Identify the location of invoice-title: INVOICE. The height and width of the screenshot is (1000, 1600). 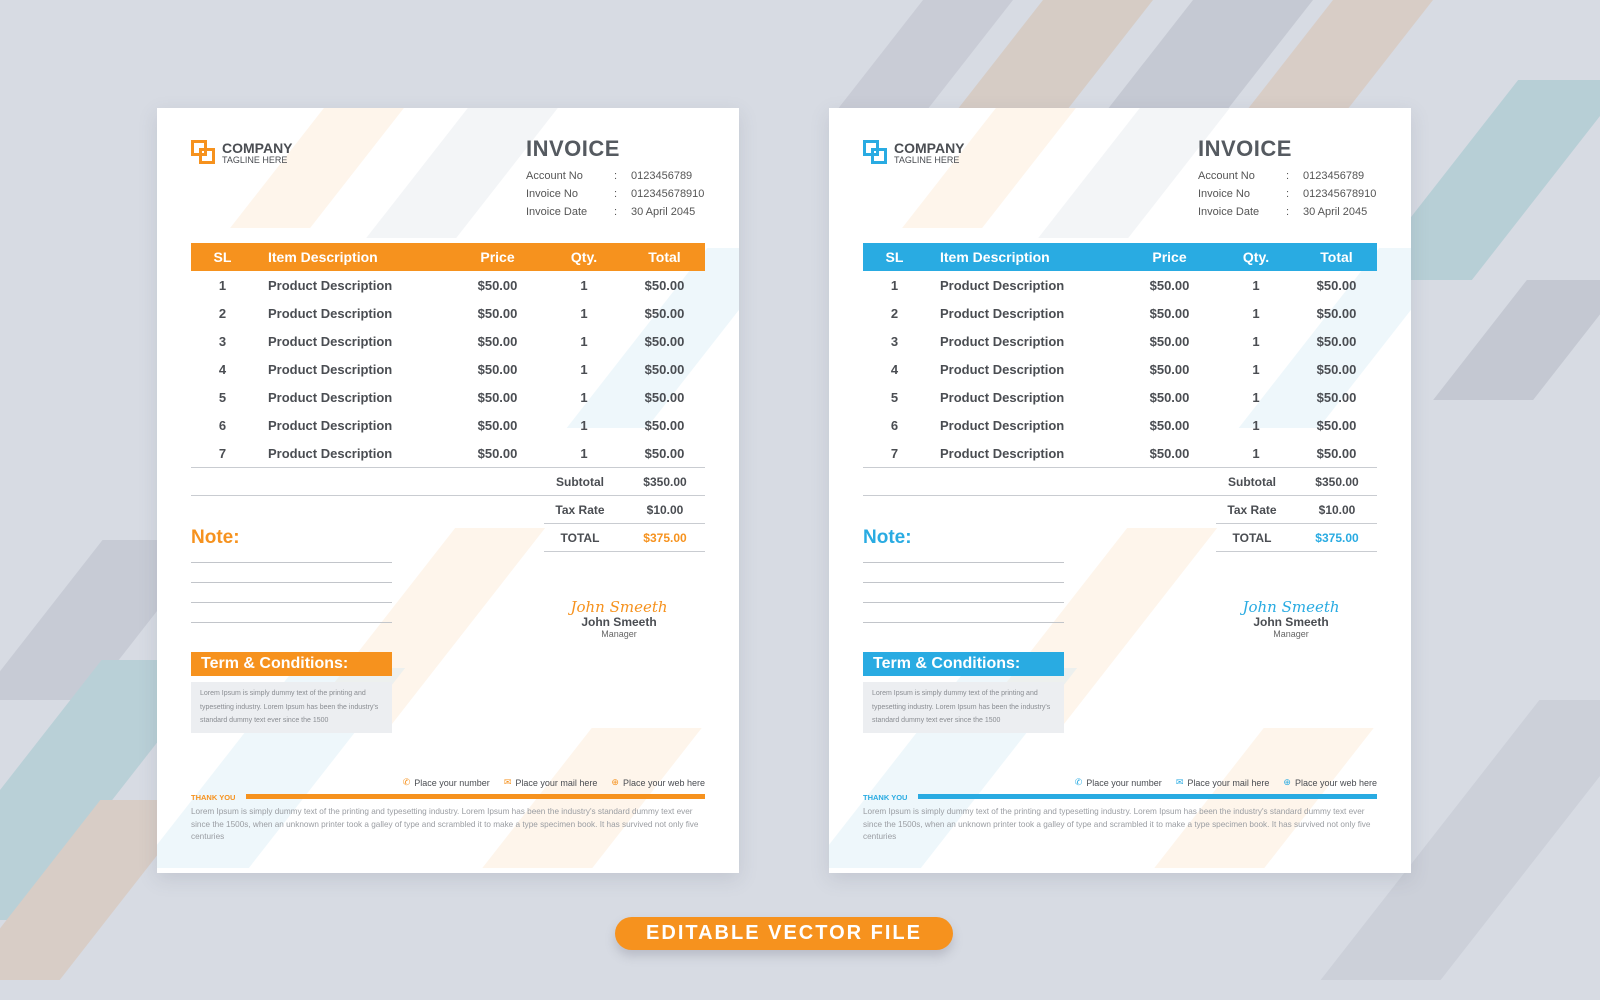
(573, 148).